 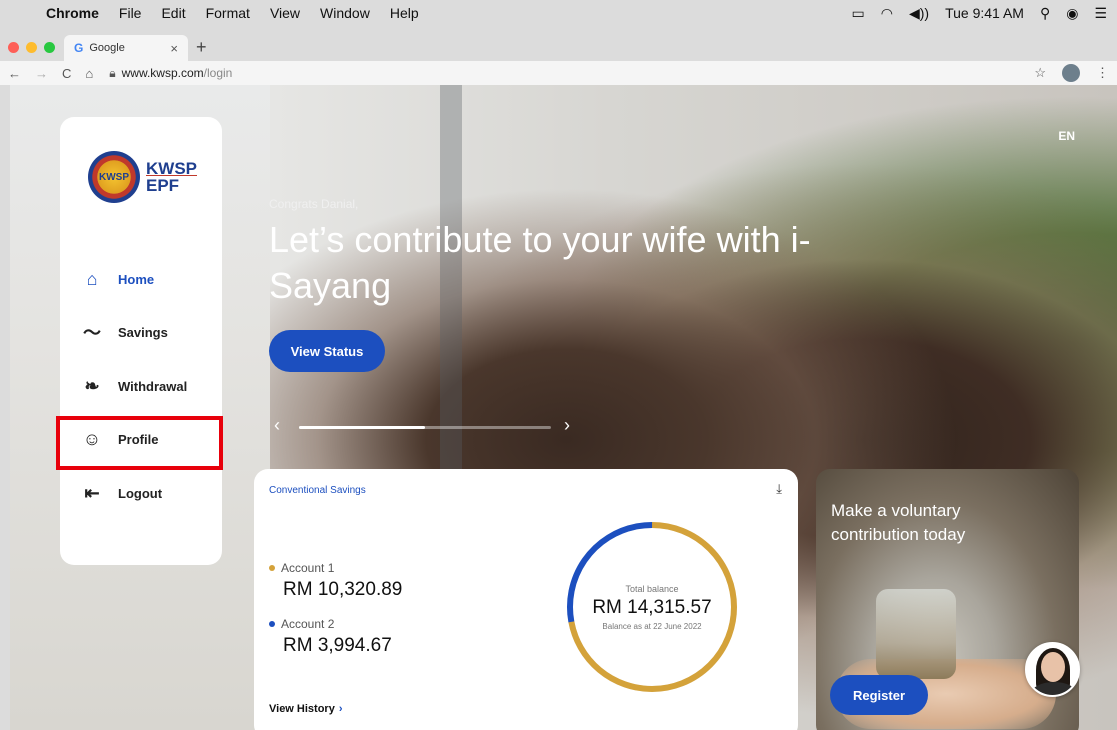 I want to click on leaf-icon: ❧, so click(x=92, y=385).